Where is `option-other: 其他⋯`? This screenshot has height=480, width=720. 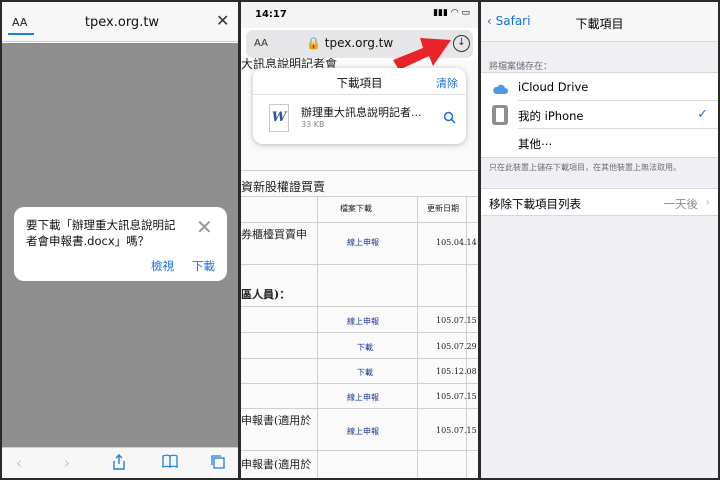
option-other: 其他⋯ is located at coordinates (599, 143).